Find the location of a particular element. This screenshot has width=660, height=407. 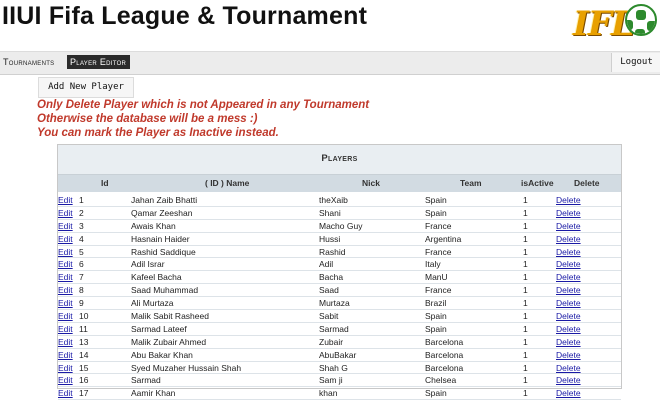

cell-team: Italy is located at coordinates (433, 264).